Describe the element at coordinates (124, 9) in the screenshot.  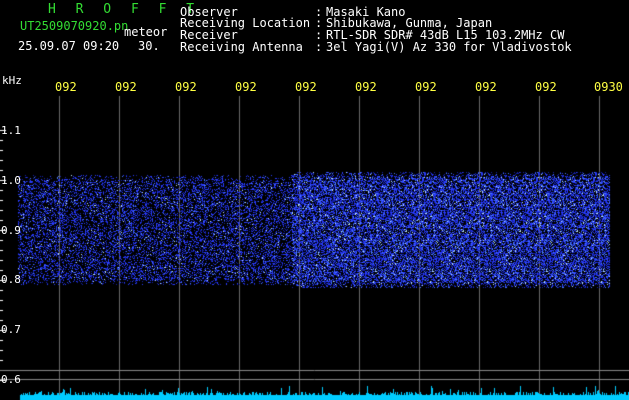
I see `app-brand: H R O F F T` at that location.